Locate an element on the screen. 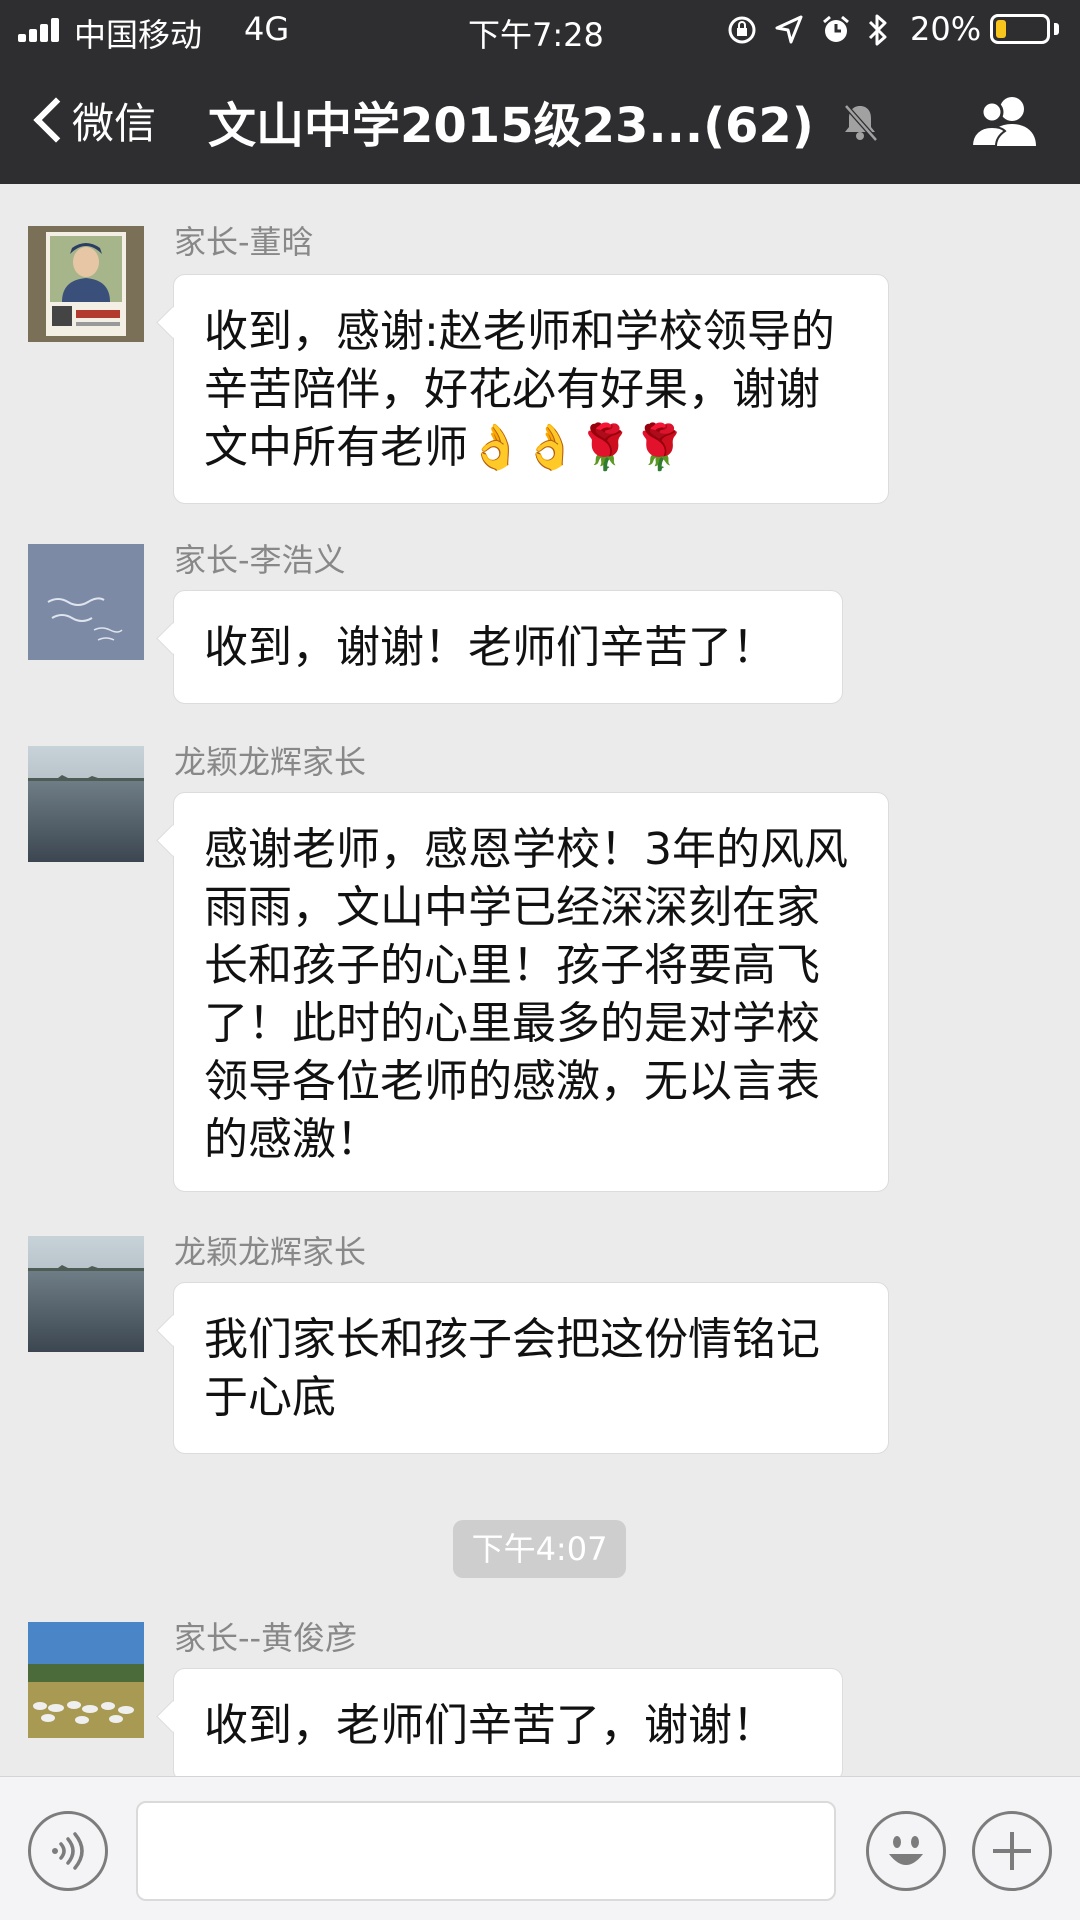  header: 中国移动 4G 下午7:28 20% 微信 文山中学2015级23...(62) is located at coordinates (540, 92).